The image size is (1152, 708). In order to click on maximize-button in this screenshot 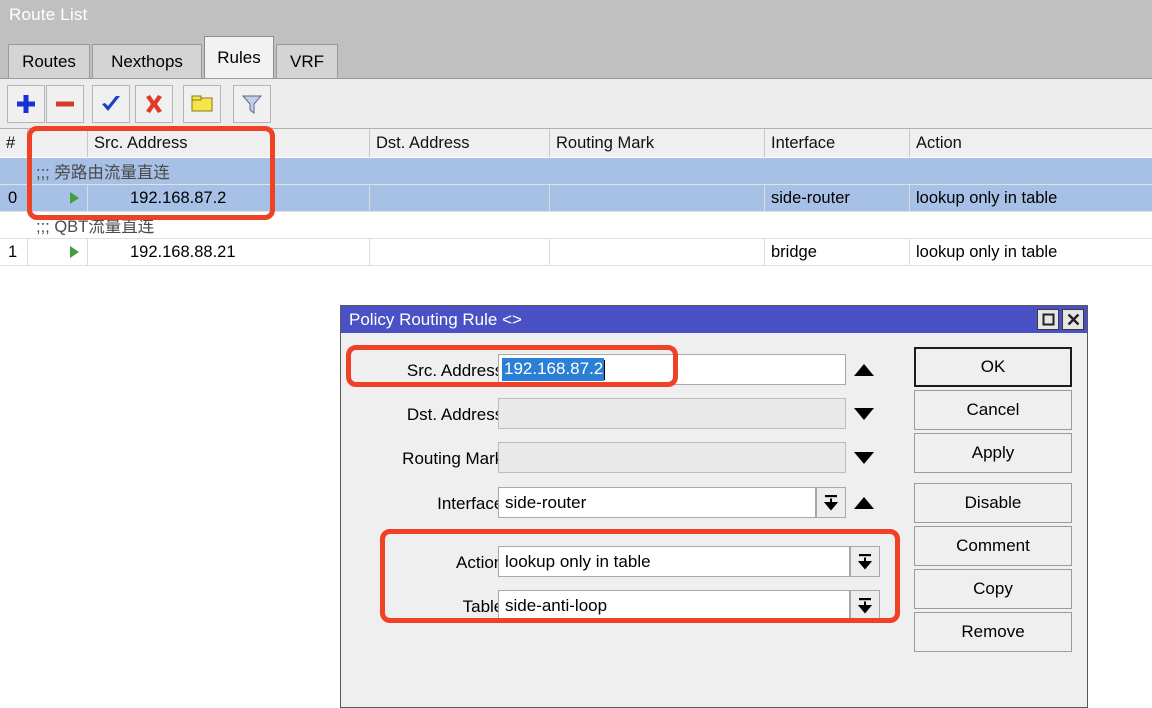, I will do `click(1048, 319)`.